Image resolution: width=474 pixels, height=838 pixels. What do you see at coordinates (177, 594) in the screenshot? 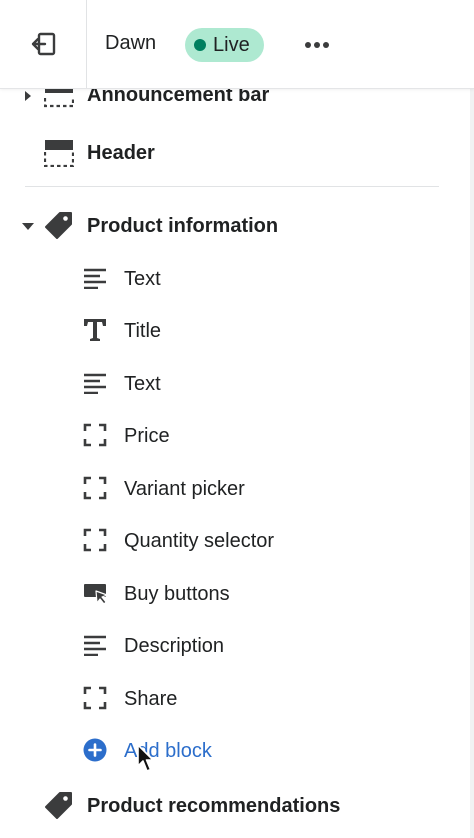
I see `block-label: Buy buttons` at bounding box center [177, 594].